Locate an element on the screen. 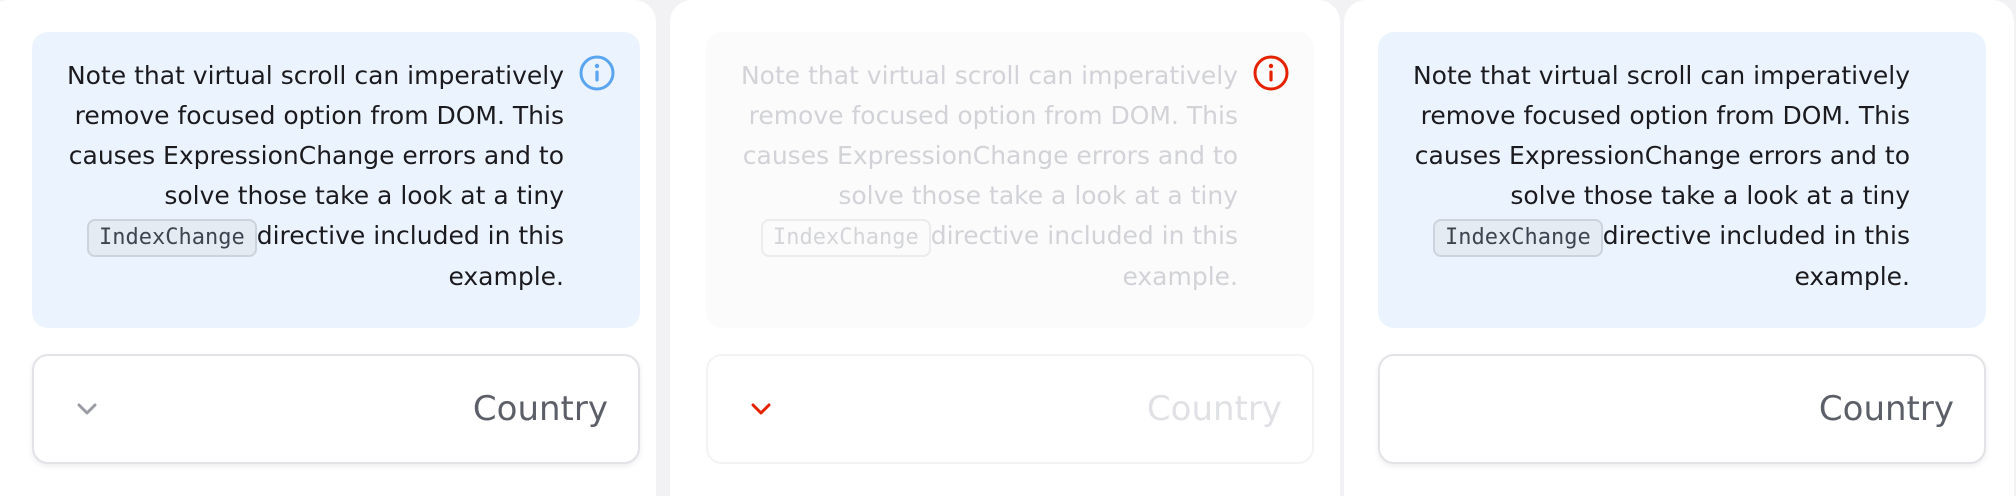  alert-icon is located at coordinates (1271, 73).